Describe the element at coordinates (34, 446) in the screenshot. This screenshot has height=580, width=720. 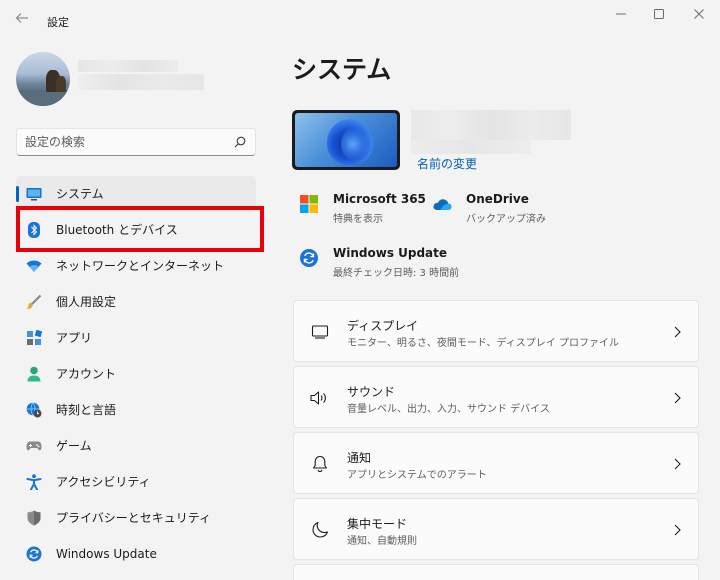
I see `gamepad-icon` at that location.